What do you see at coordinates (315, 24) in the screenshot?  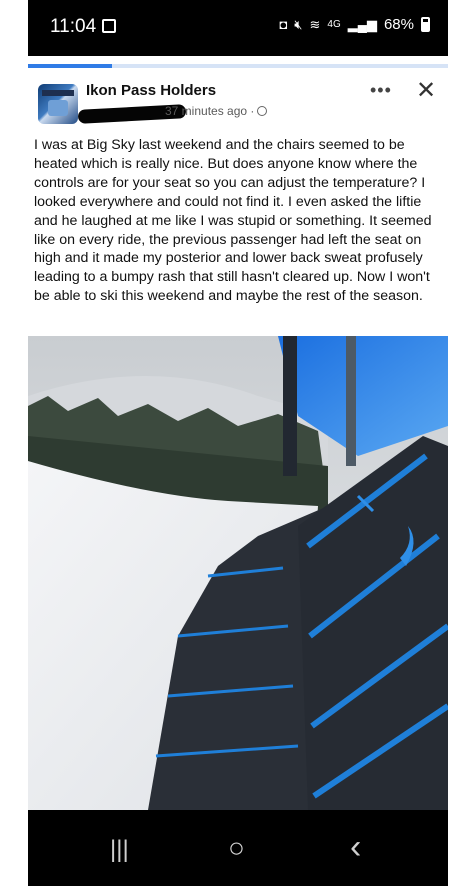 I see `wifi-icon: ≋` at bounding box center [315, 24].